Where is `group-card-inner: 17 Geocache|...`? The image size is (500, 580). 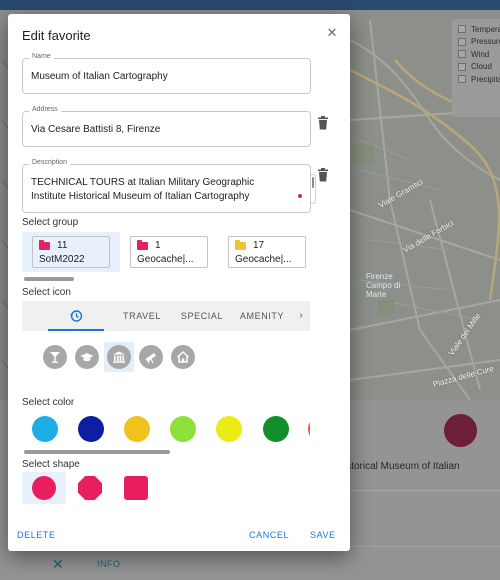
group-card-inner: 17 Geocache|... is located at coordinates (267, 252).